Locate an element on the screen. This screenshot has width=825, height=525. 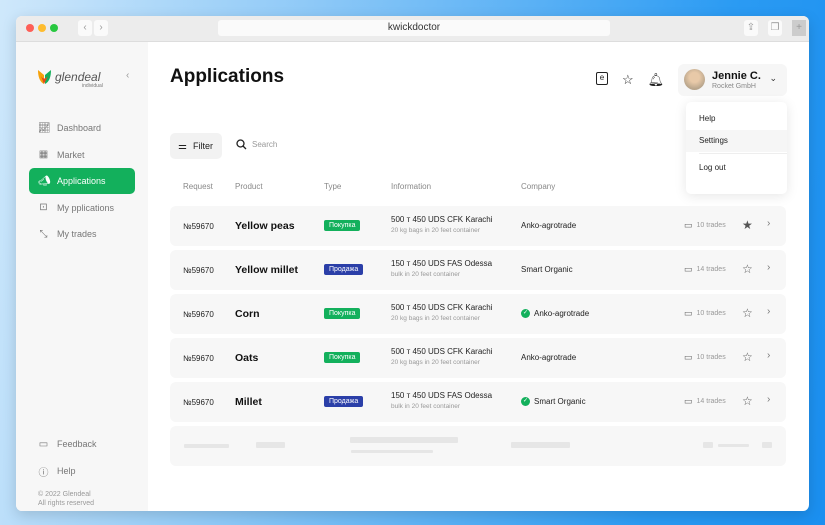
maximize-window-button is located at coordinates (54, 28).